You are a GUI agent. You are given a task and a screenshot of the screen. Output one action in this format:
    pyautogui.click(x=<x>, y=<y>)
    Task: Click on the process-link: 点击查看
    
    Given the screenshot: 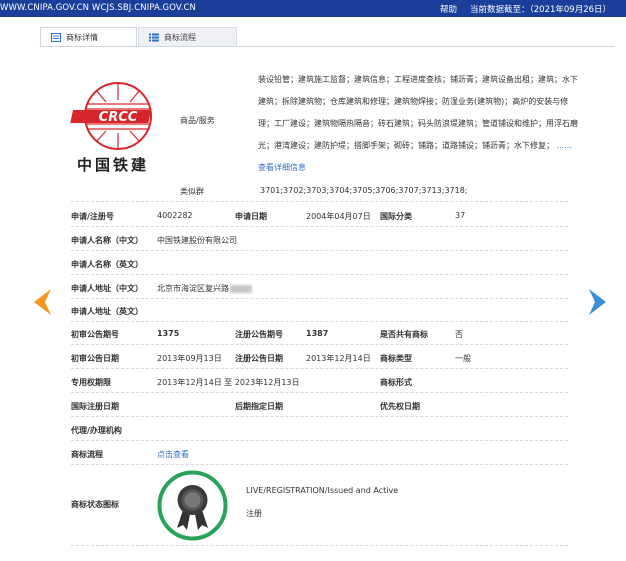 What is the action you would take?
    pyautogui.click(x=173, y=454)
    